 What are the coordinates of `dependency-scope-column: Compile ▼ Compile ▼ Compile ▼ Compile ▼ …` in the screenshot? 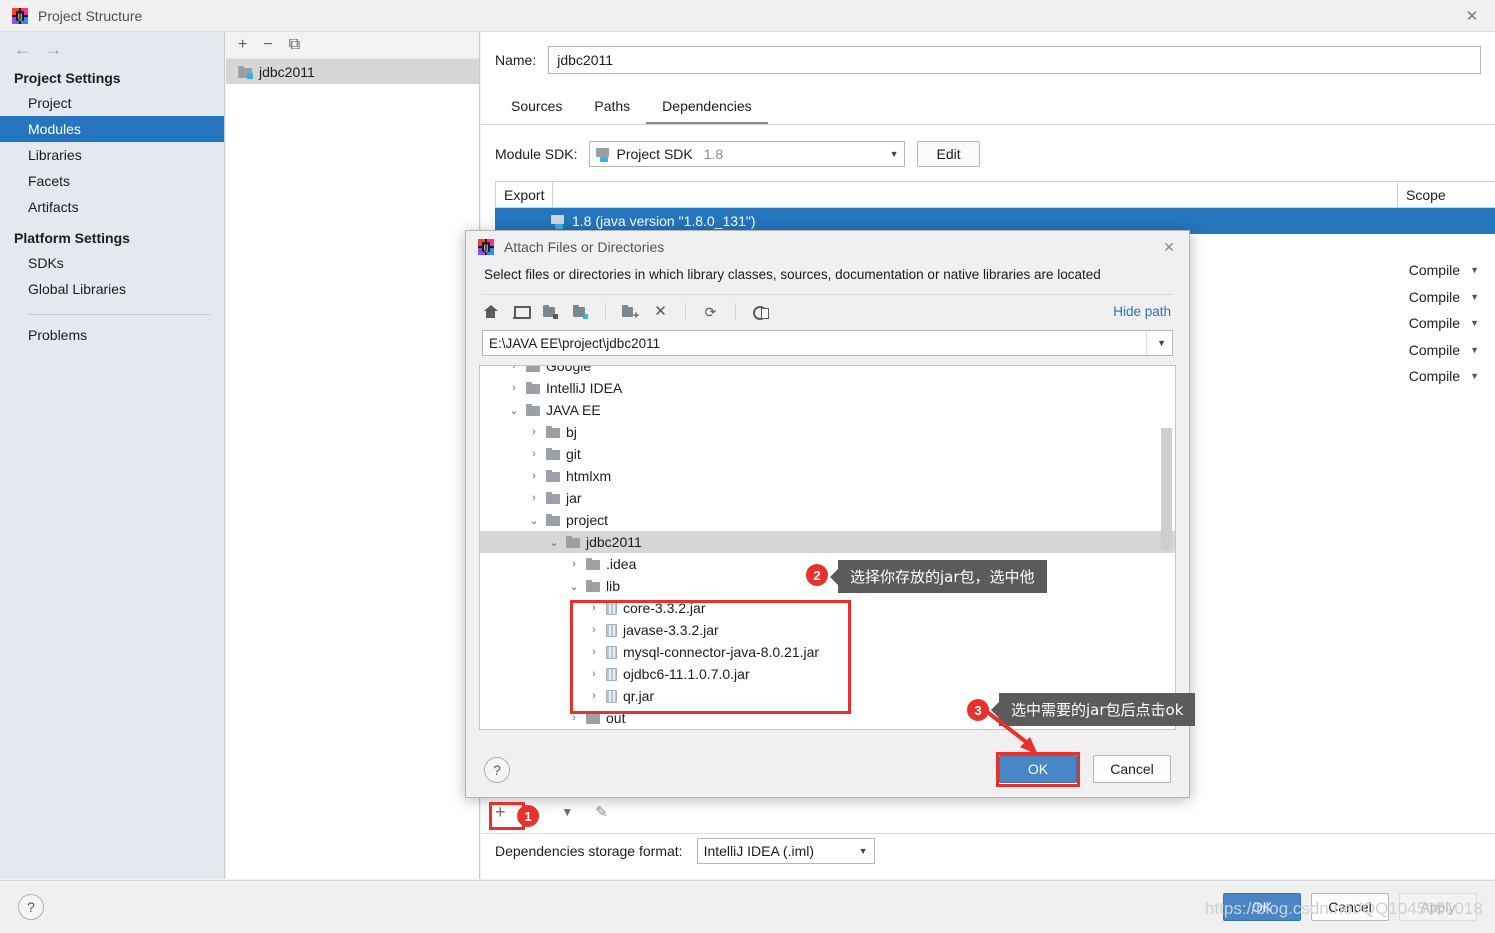 It's located at (1424, 323).